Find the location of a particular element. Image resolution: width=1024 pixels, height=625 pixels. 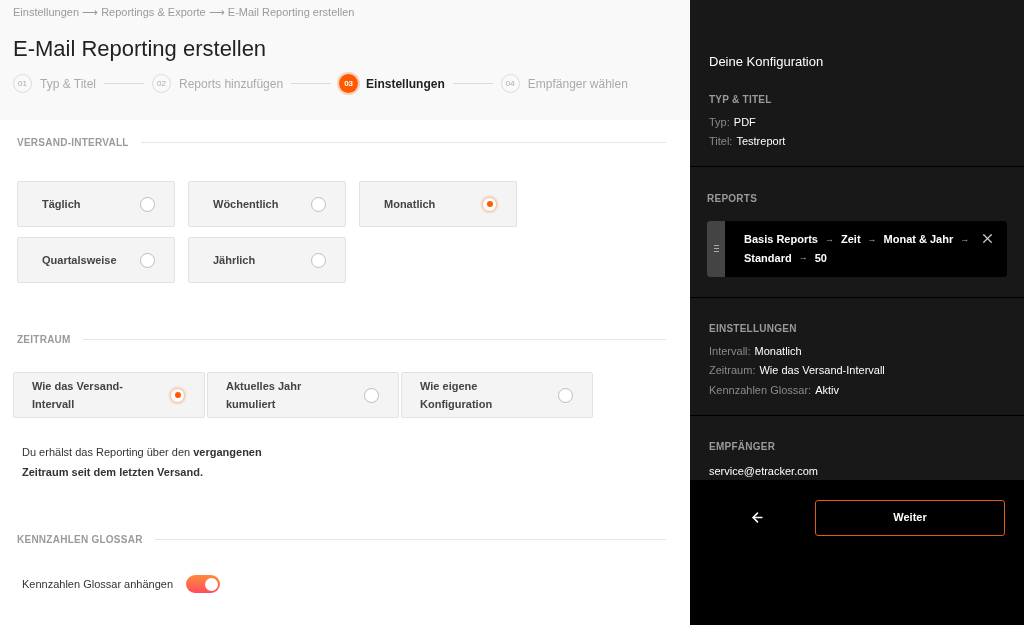

toggle-label: Kennzahlen Glossar anhängen is located at coordinates (98, 584).